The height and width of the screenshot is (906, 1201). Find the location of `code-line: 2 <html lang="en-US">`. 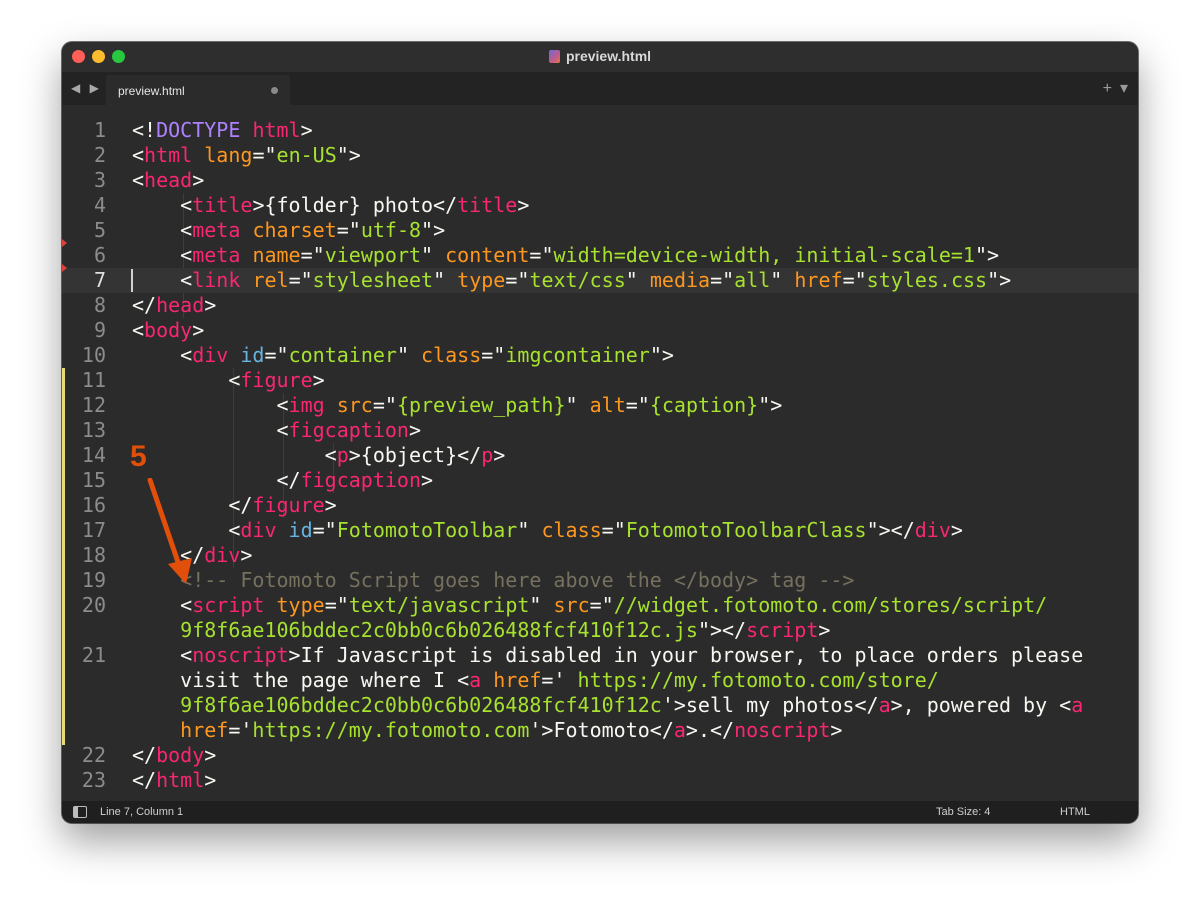

code-line: 2 <html lang="en-US"> is located at coordinates (600, 155).